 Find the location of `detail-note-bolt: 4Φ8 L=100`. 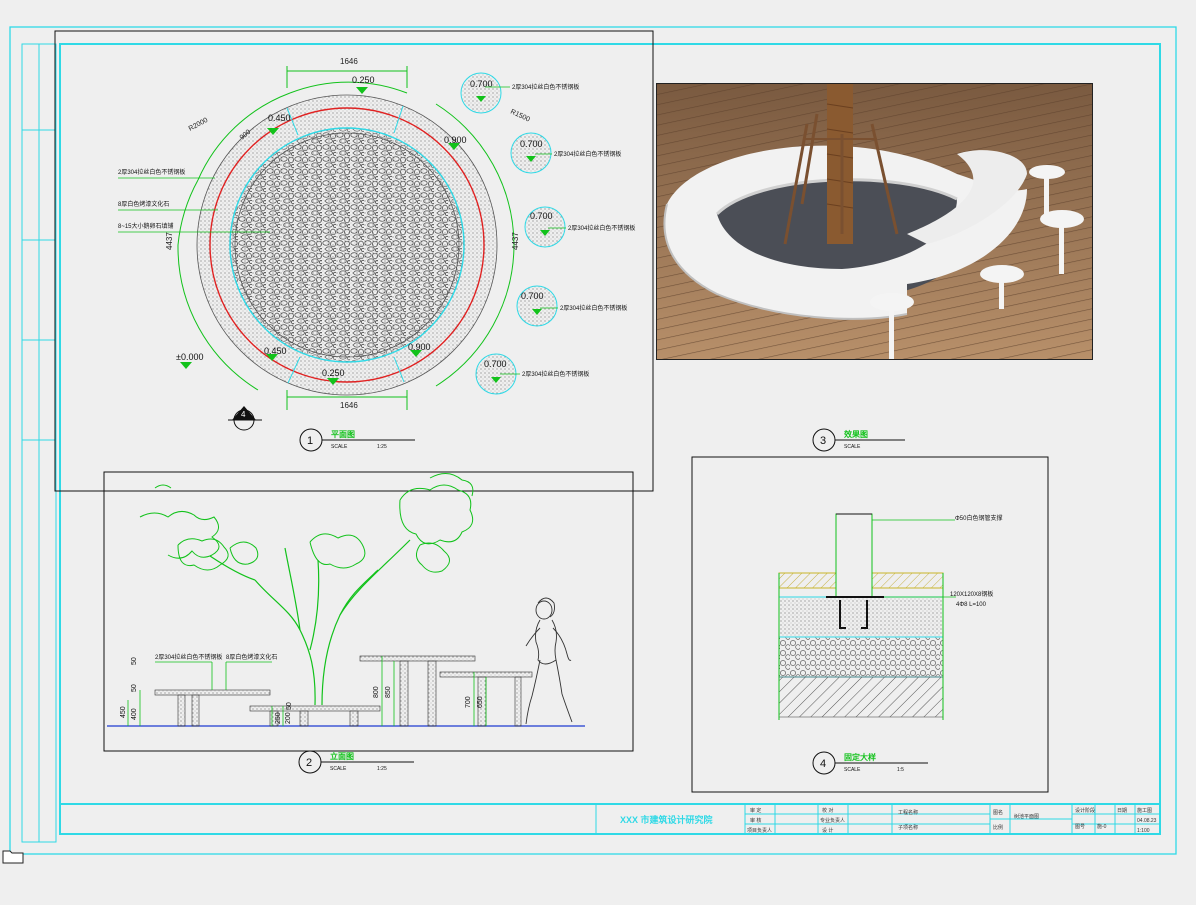

detail-note-bolt: 4Φ8 L=100 is located at coordinates (971, 605).